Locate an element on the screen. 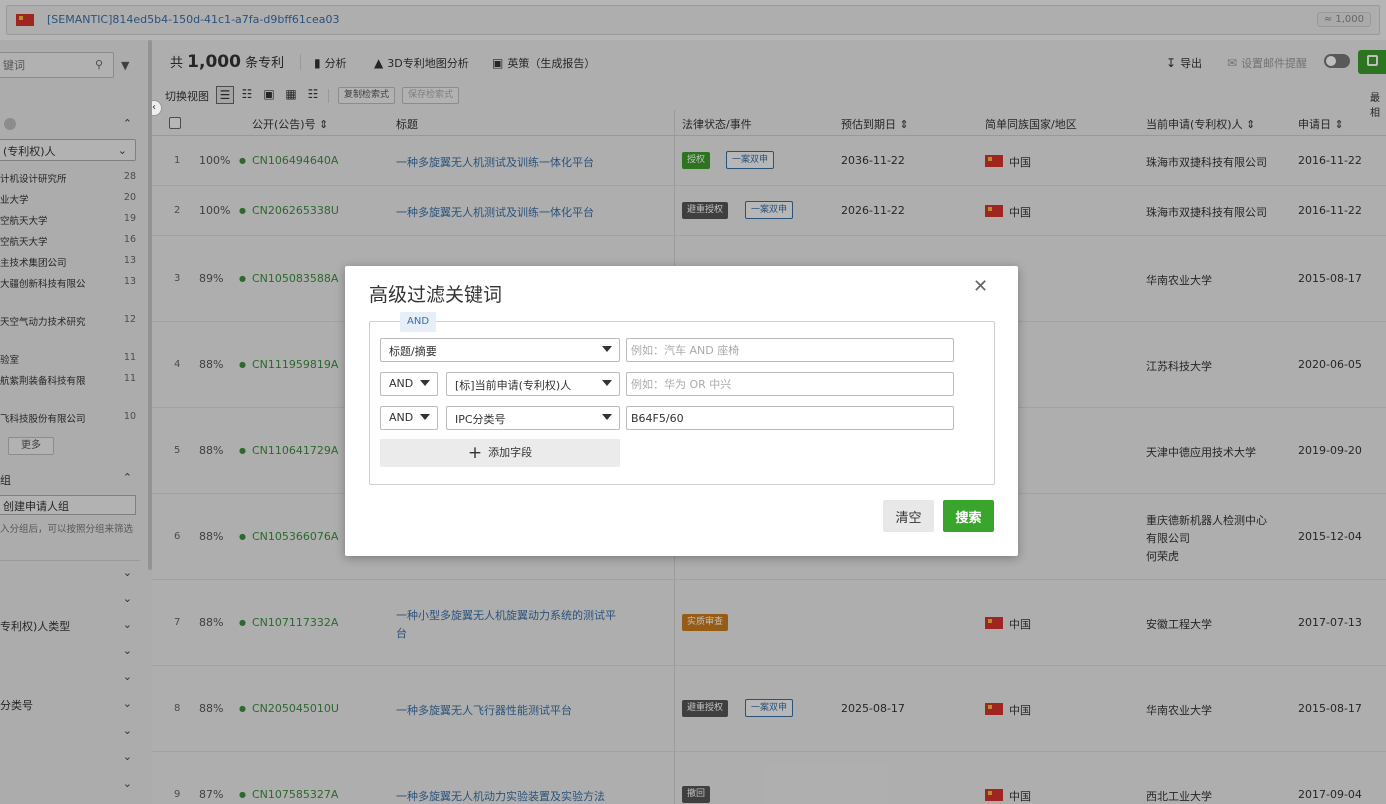 This screenshot has width=1386, height=804. field-select: [标]当前申请(专利权)人 is located at coordinates (533, 384).